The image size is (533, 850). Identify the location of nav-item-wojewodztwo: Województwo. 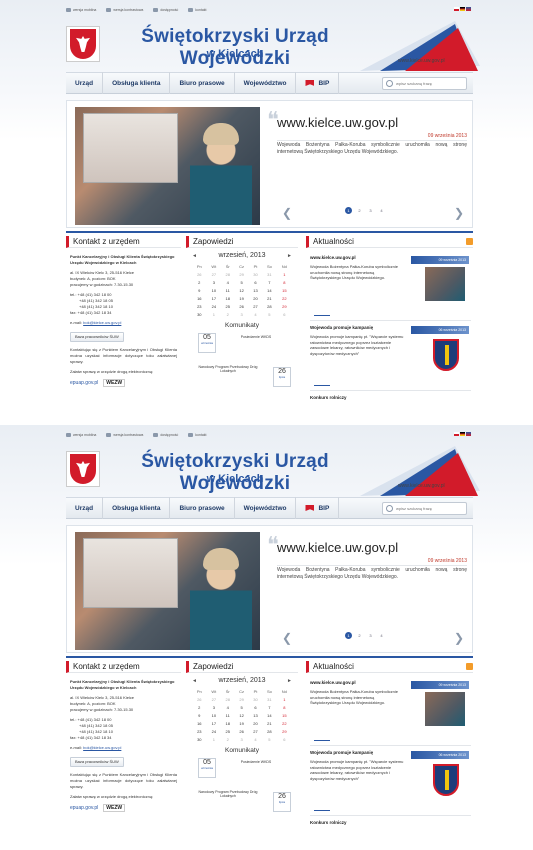
(266, 508).